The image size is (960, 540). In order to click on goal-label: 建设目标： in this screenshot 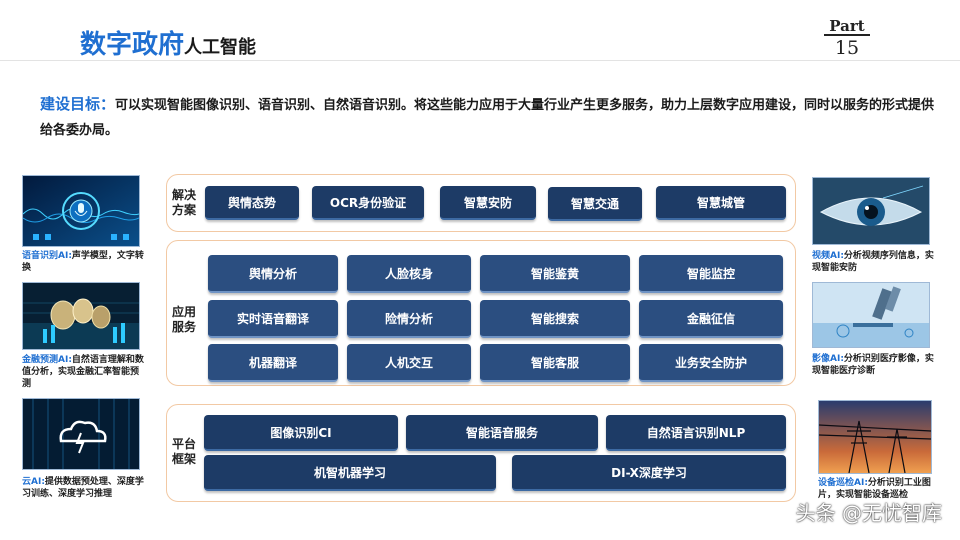, I will do `click(78, 104)`.